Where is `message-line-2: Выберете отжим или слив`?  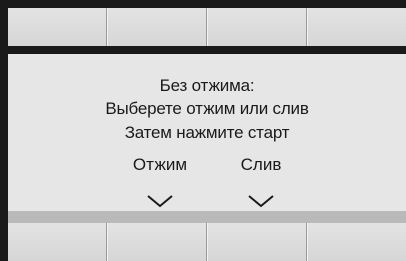
message-line-2: Выберете отжим или слив is located at coordinates (207, 108).